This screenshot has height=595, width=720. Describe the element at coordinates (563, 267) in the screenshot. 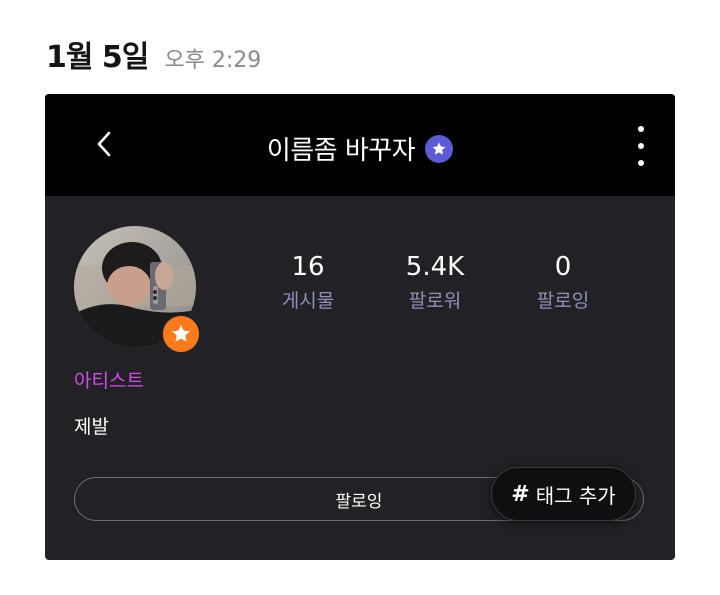

I see `following-count: 0` at that location.